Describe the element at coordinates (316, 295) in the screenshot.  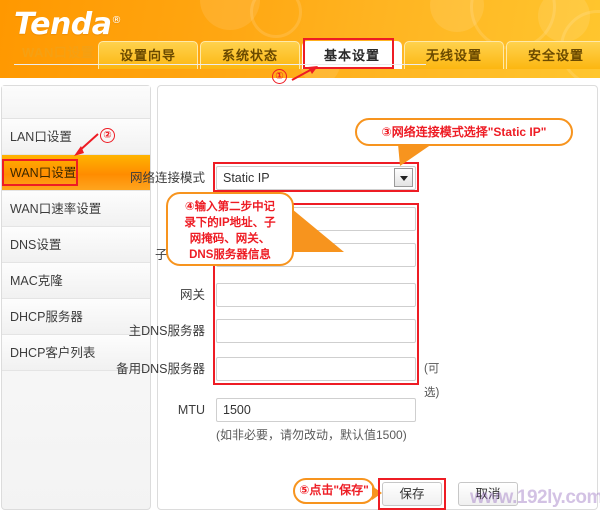
I see `gateway-input` at that location.